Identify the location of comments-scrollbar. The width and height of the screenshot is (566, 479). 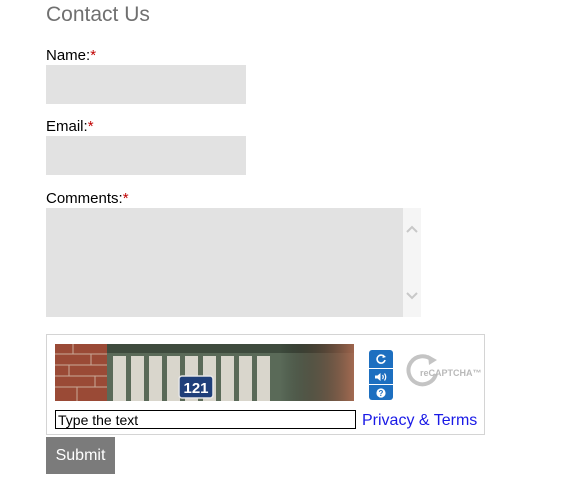
(412, 262).